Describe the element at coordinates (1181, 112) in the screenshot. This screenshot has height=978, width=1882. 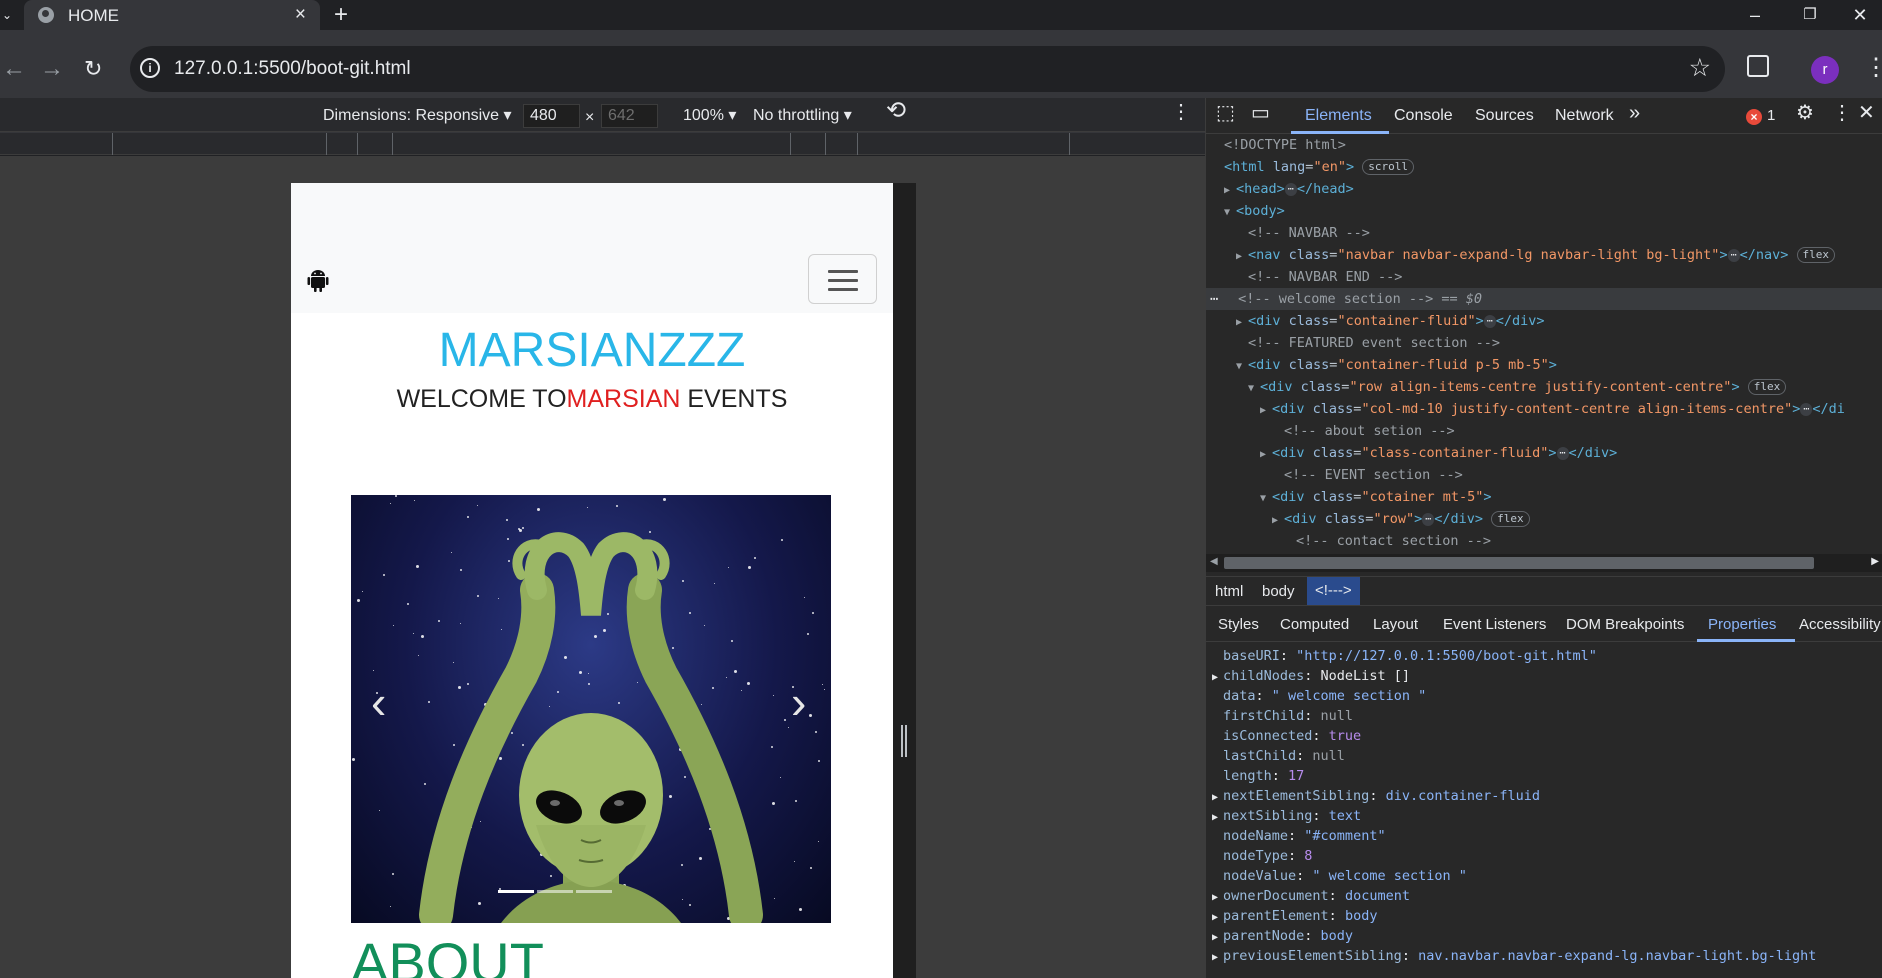
I see `device-menu-icon: ⋮` at that location.